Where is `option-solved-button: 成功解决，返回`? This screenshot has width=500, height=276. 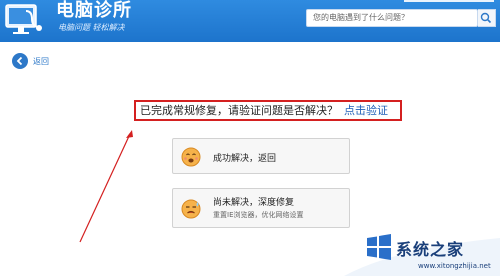 option-solved-button: 成功解决，返回 is located at coordinates (261, 156).